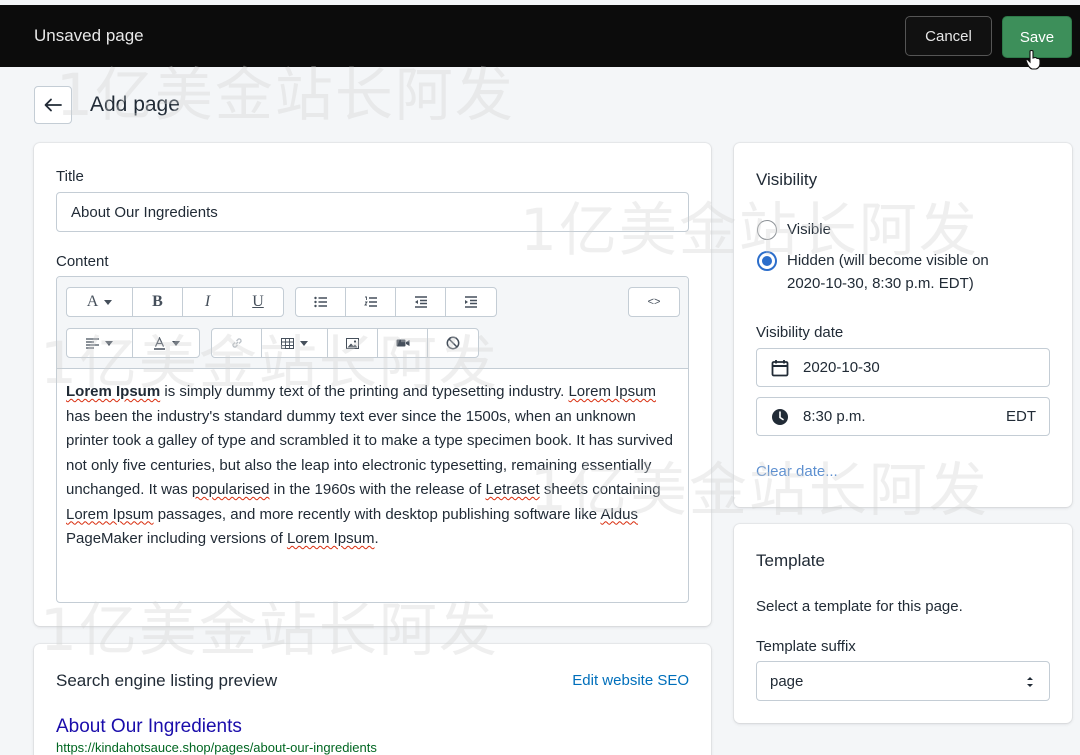 This screenshot has height=755, width=1080. I want to click on content-text-run: ., so click(376, 538).